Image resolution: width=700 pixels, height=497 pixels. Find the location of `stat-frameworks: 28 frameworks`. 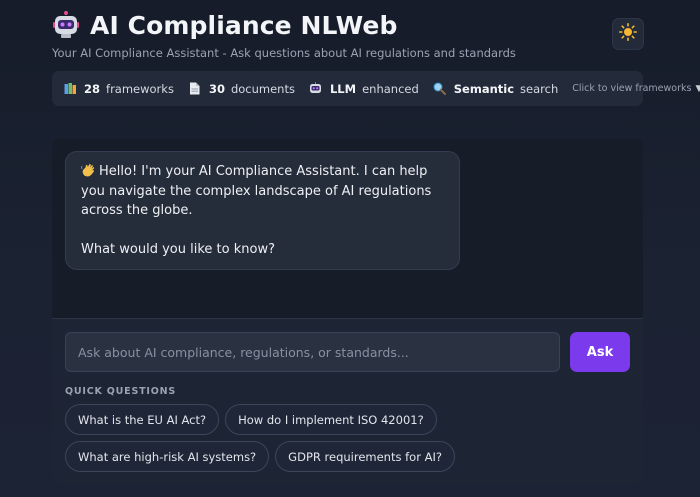

stat-frameworks: 28 frameworks is located at coordinates (118, 89).